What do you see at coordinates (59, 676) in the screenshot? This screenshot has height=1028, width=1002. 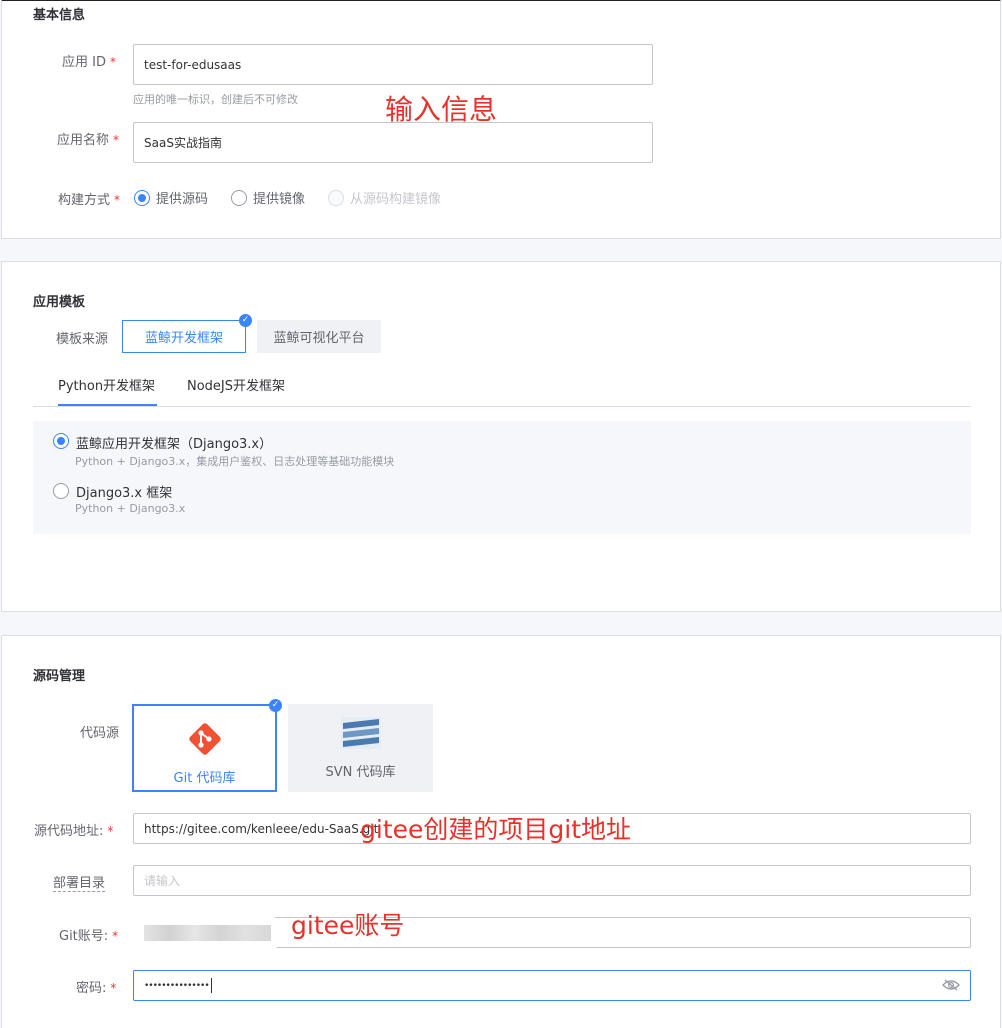 I see `section-title-source: 源码管理` at bounding box center [59, 676].